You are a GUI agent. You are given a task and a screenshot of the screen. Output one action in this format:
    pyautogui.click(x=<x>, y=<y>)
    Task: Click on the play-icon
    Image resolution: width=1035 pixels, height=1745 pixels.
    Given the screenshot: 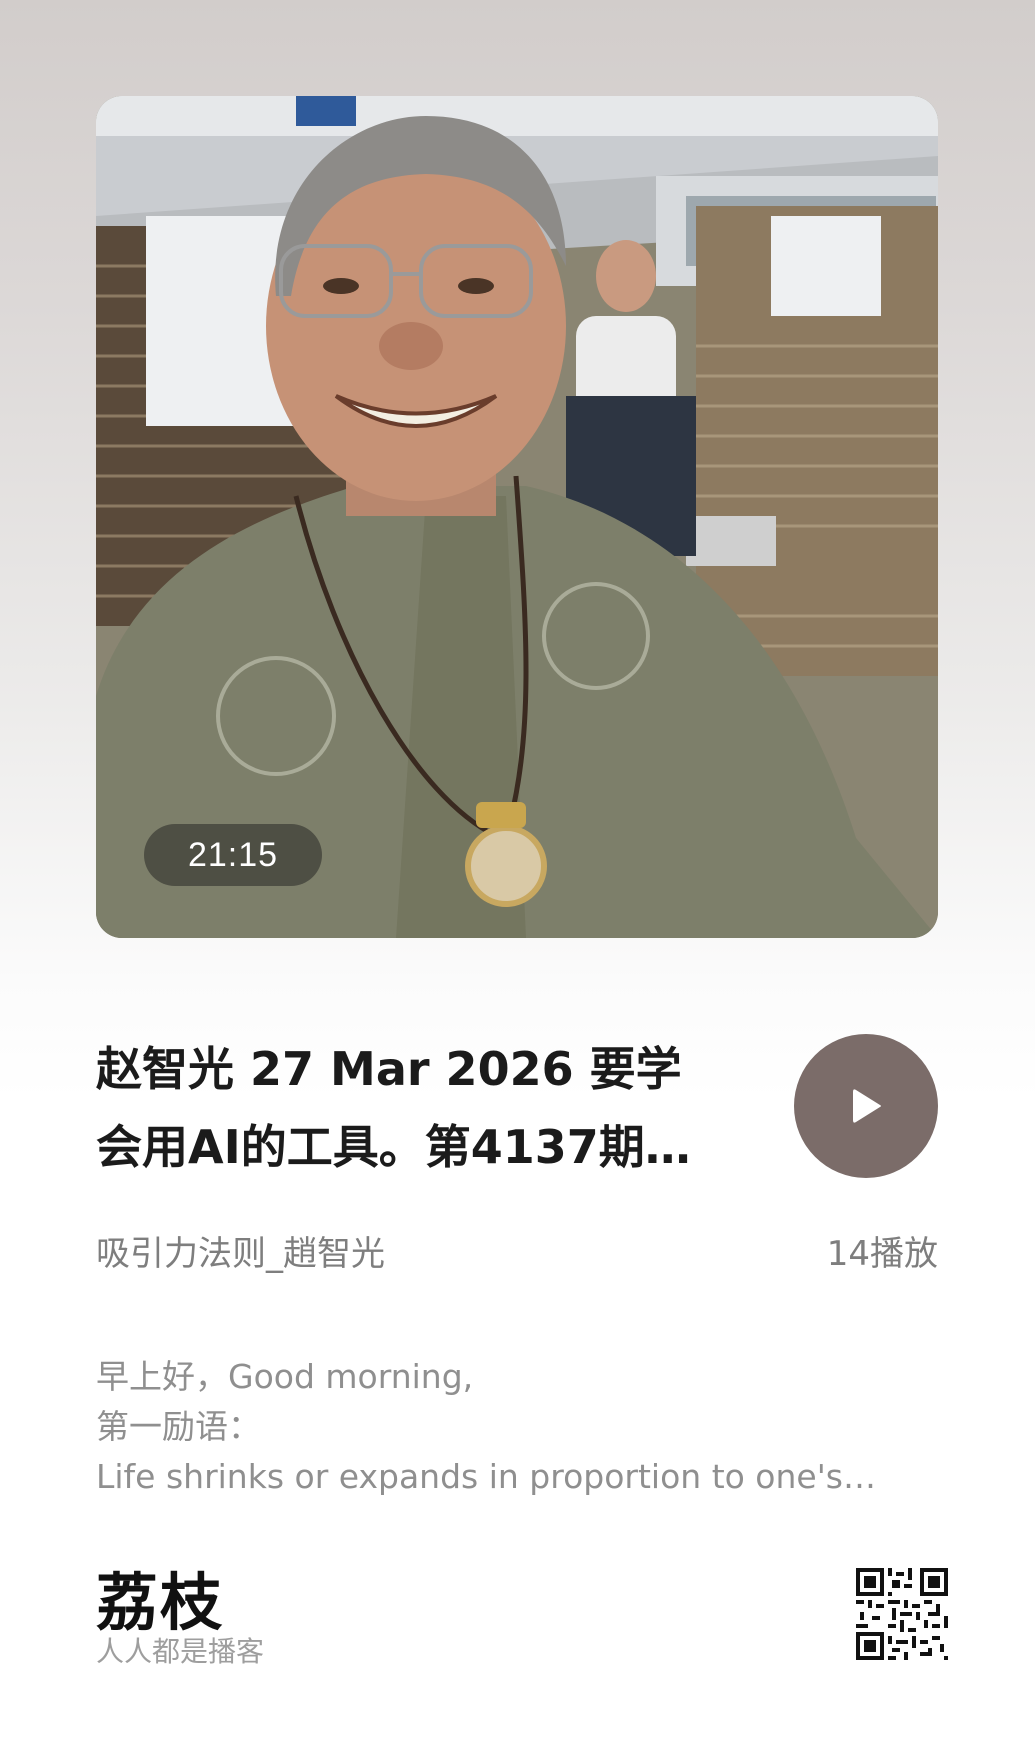 What is the action you would take?
    pyautogui.click(x=867, y=1106)
    